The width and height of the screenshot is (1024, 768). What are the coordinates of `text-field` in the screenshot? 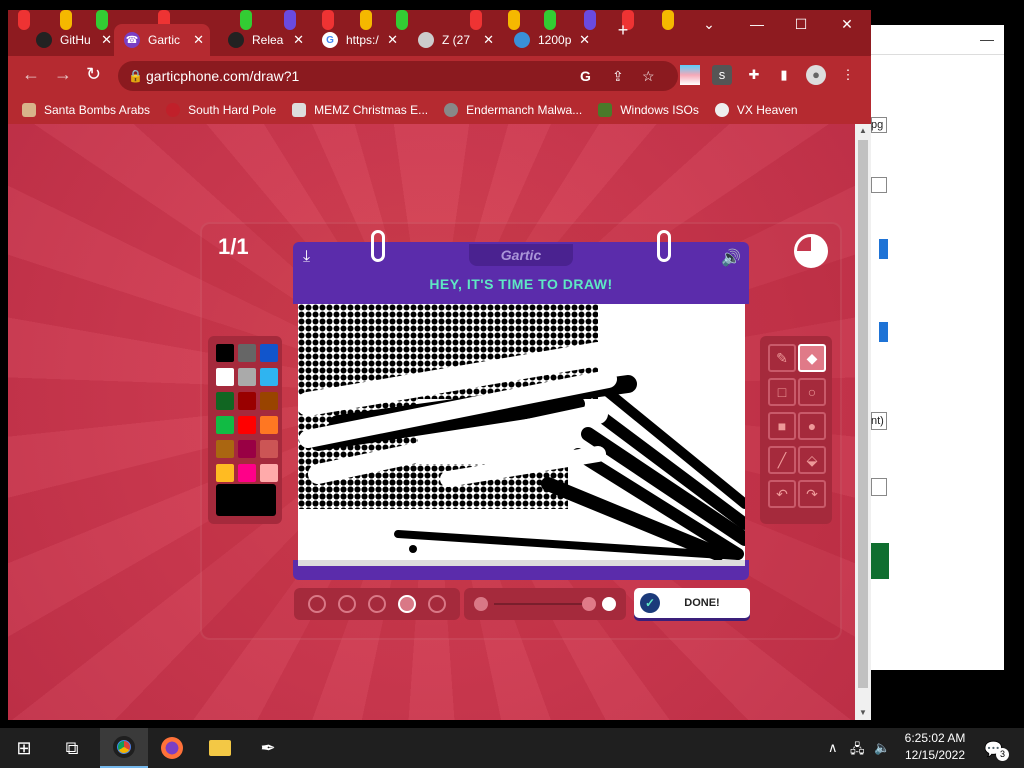 It's located at (879, 487).